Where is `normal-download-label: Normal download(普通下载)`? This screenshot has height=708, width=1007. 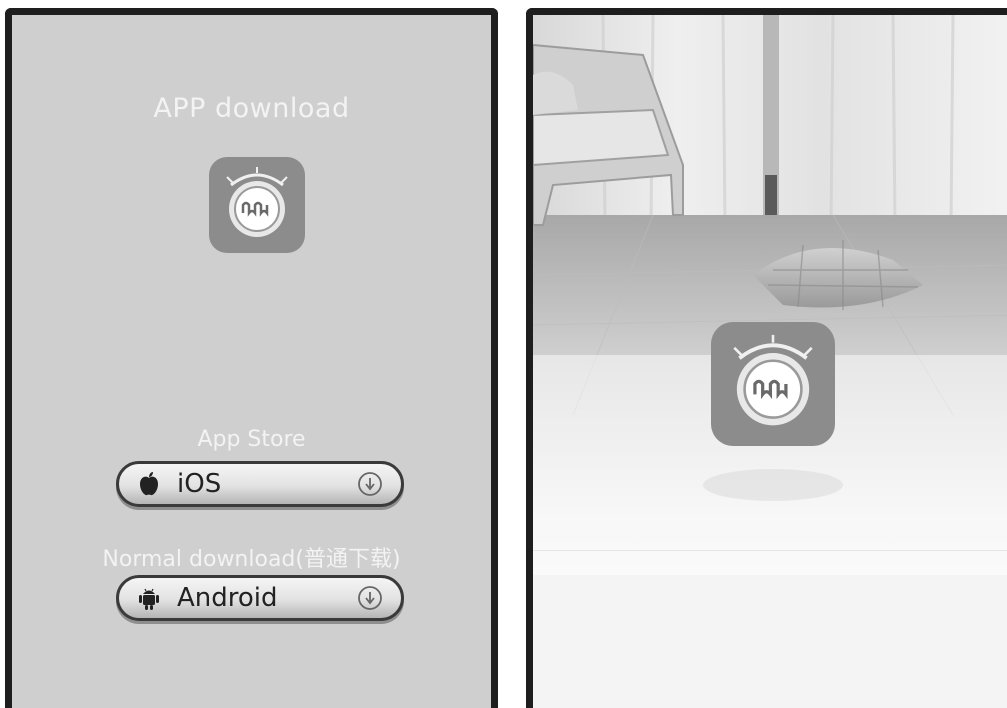 normal-download-label: Normal download(普通下载) is located at coordinates (251, 559).